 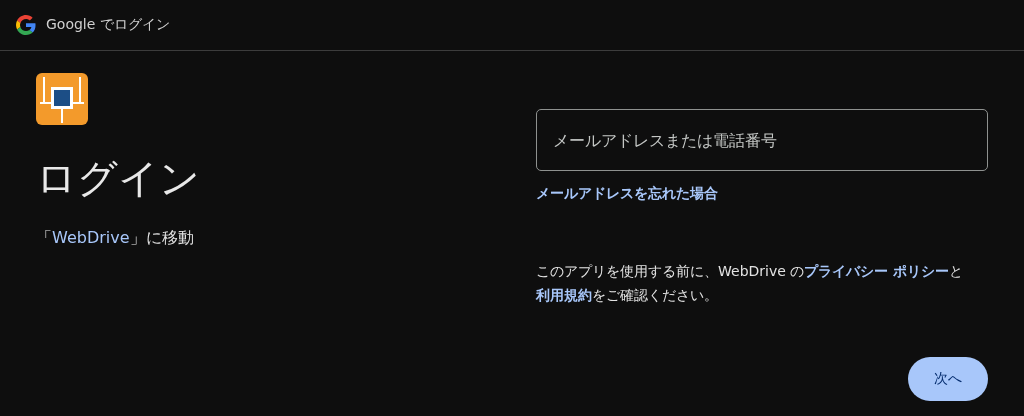 I want to click on page-heading: ログイン, so click(x=118, y=178).